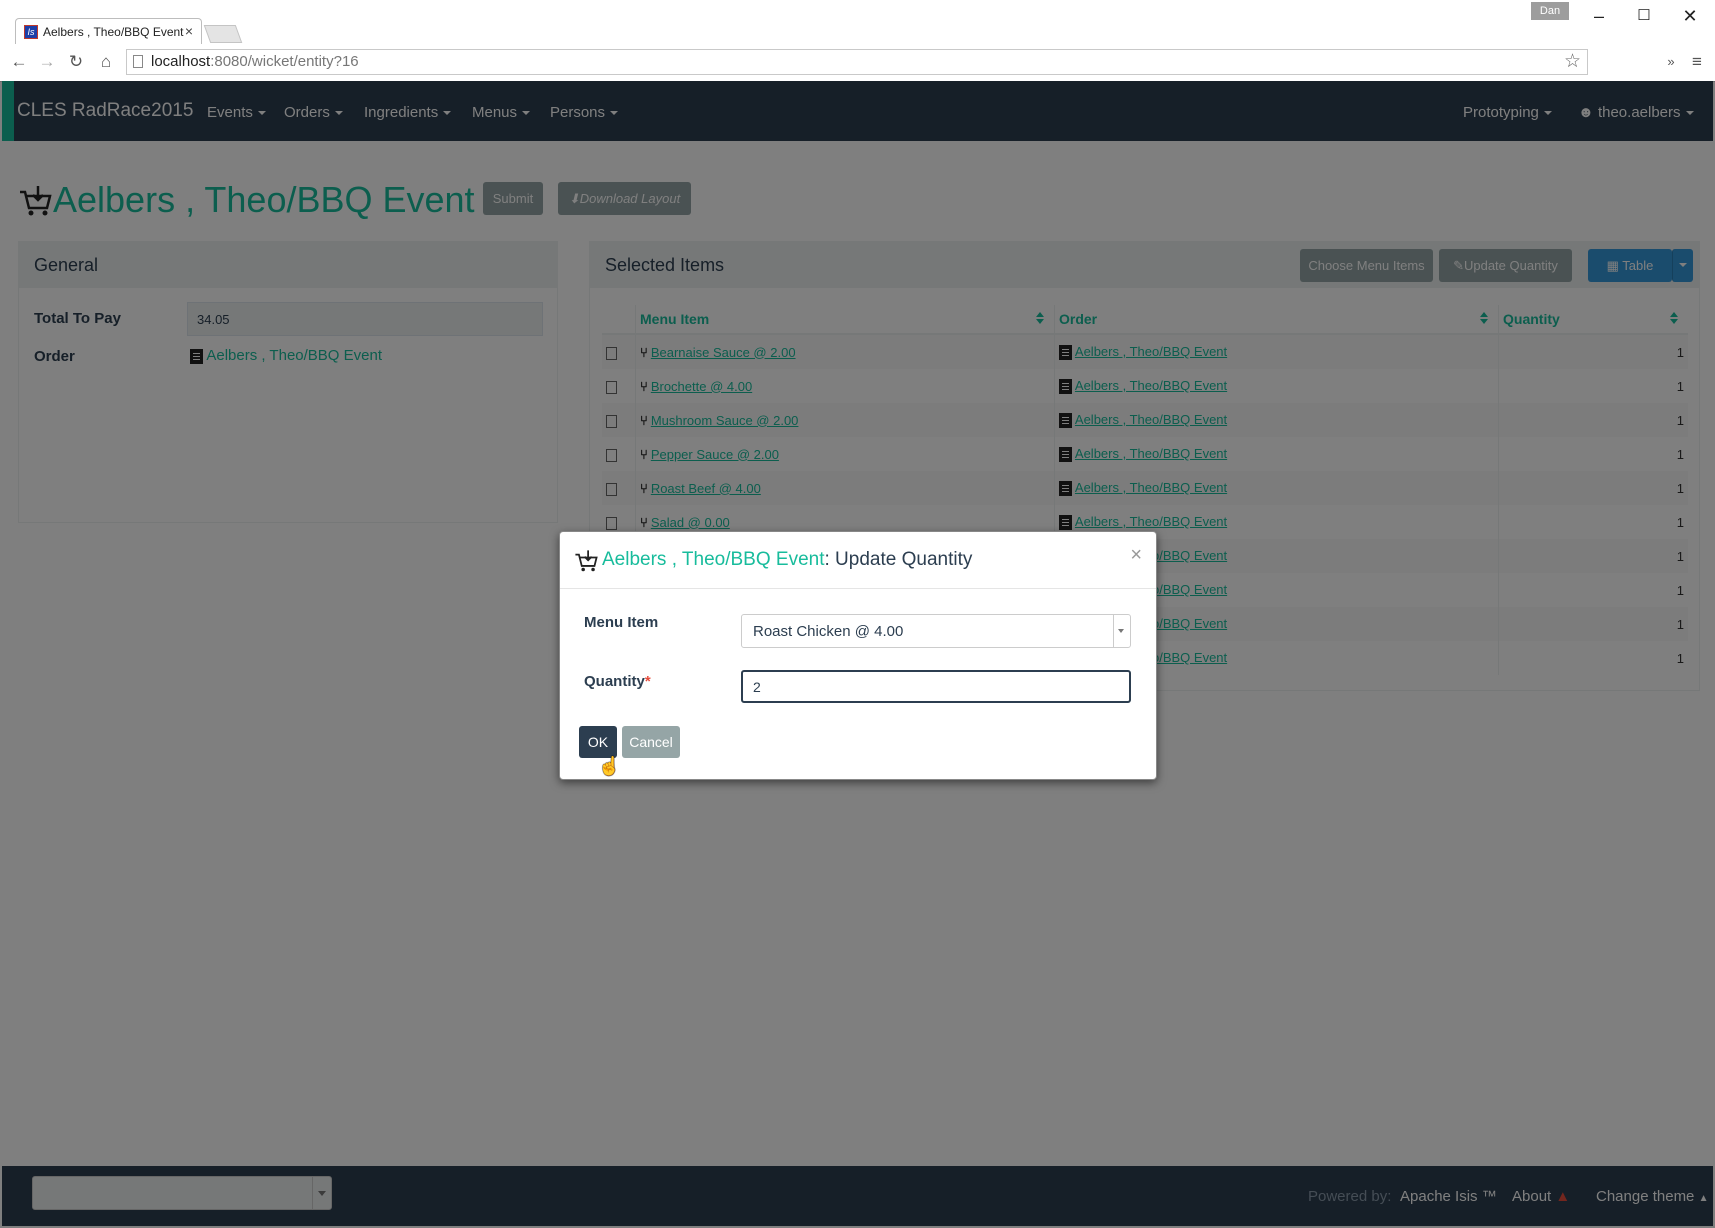 The width and height of the screenshot is (1715, 1228). What do you see at coordinates (138, 61) in the screenshot?
I see `page-icon` at bounding box center [138, 61].